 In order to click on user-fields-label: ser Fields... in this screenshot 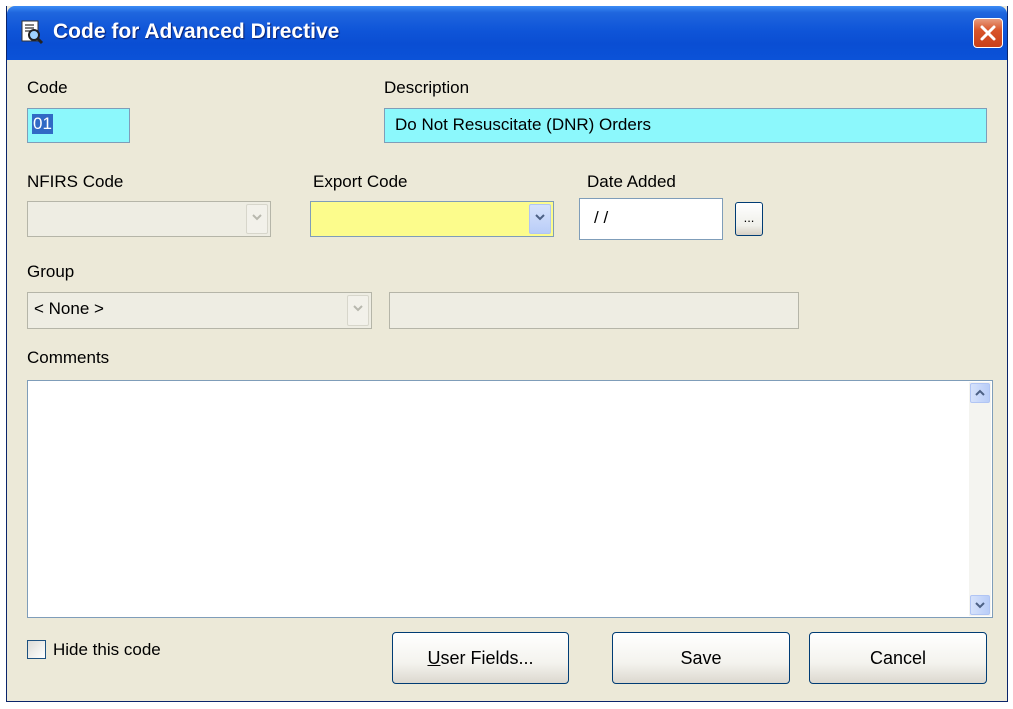, I will do `click(487, 658)`.